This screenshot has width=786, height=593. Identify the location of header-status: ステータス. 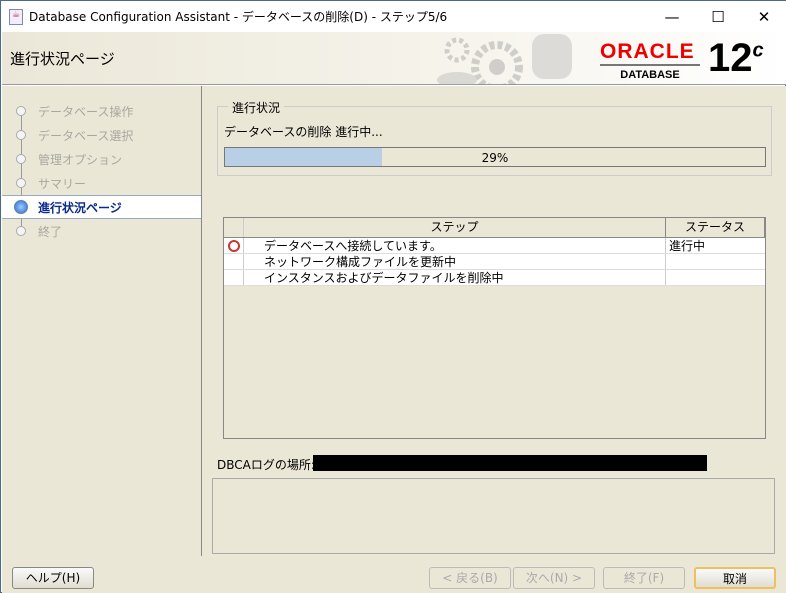
(715, 227).